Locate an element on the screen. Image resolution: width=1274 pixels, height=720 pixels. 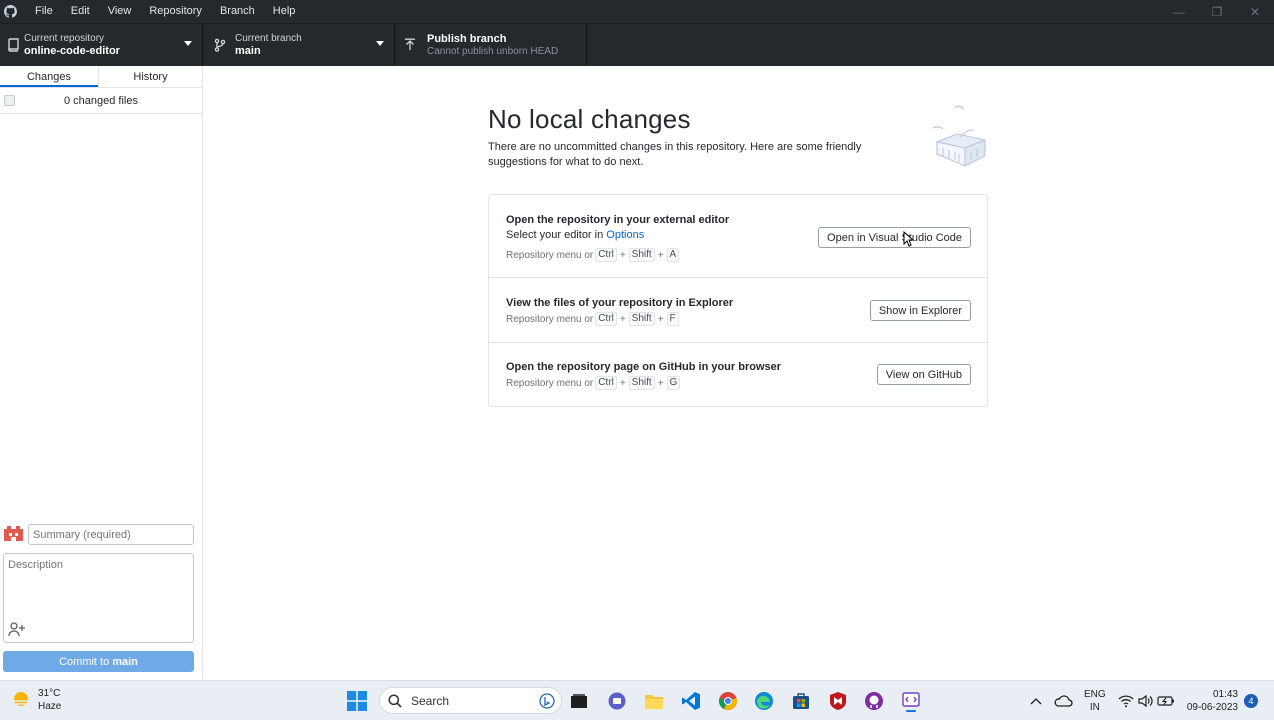
summary-row is located at coordinates (101, 534).